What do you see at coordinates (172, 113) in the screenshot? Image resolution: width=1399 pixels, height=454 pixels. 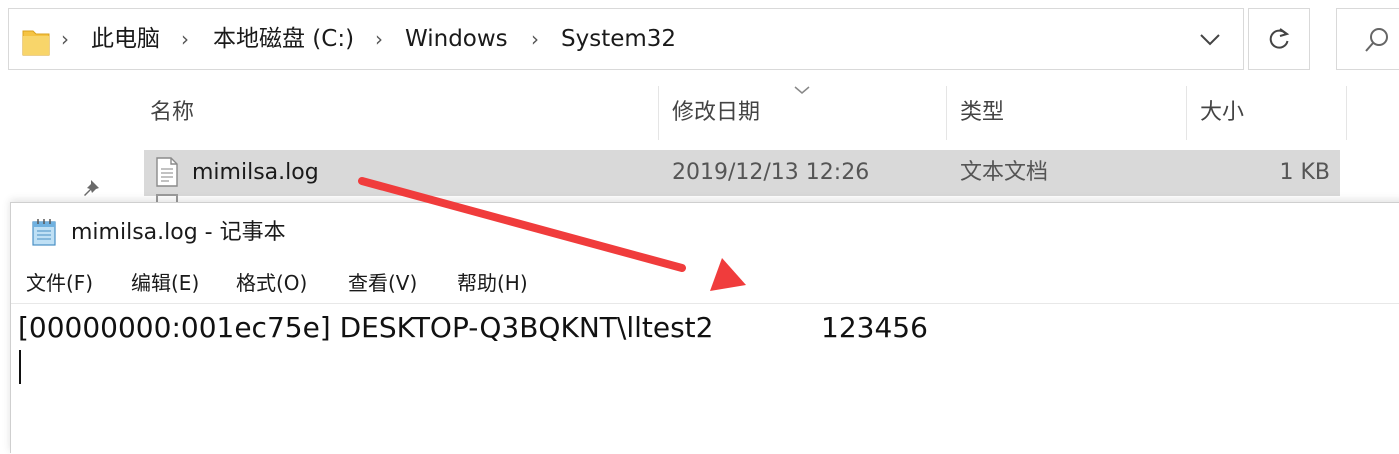 I see `column-header-name: 名称` at bounding box center [172, 113].